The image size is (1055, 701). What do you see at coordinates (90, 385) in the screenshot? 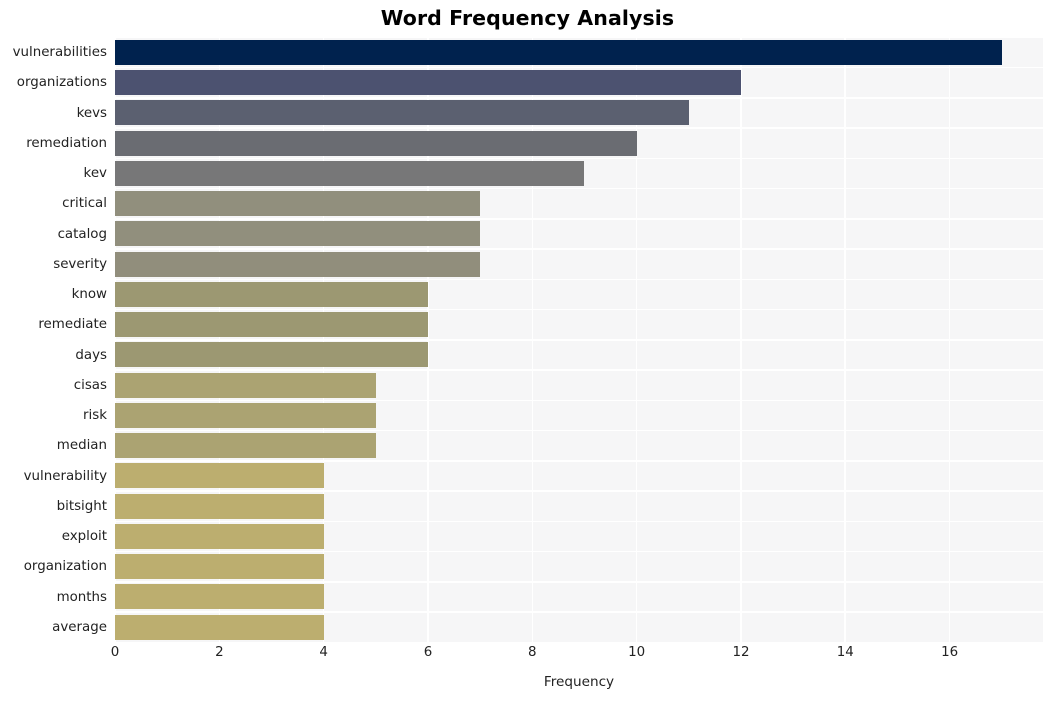
I see `y-tick-label-cisas: cisas` at bounding box center [90, 385].